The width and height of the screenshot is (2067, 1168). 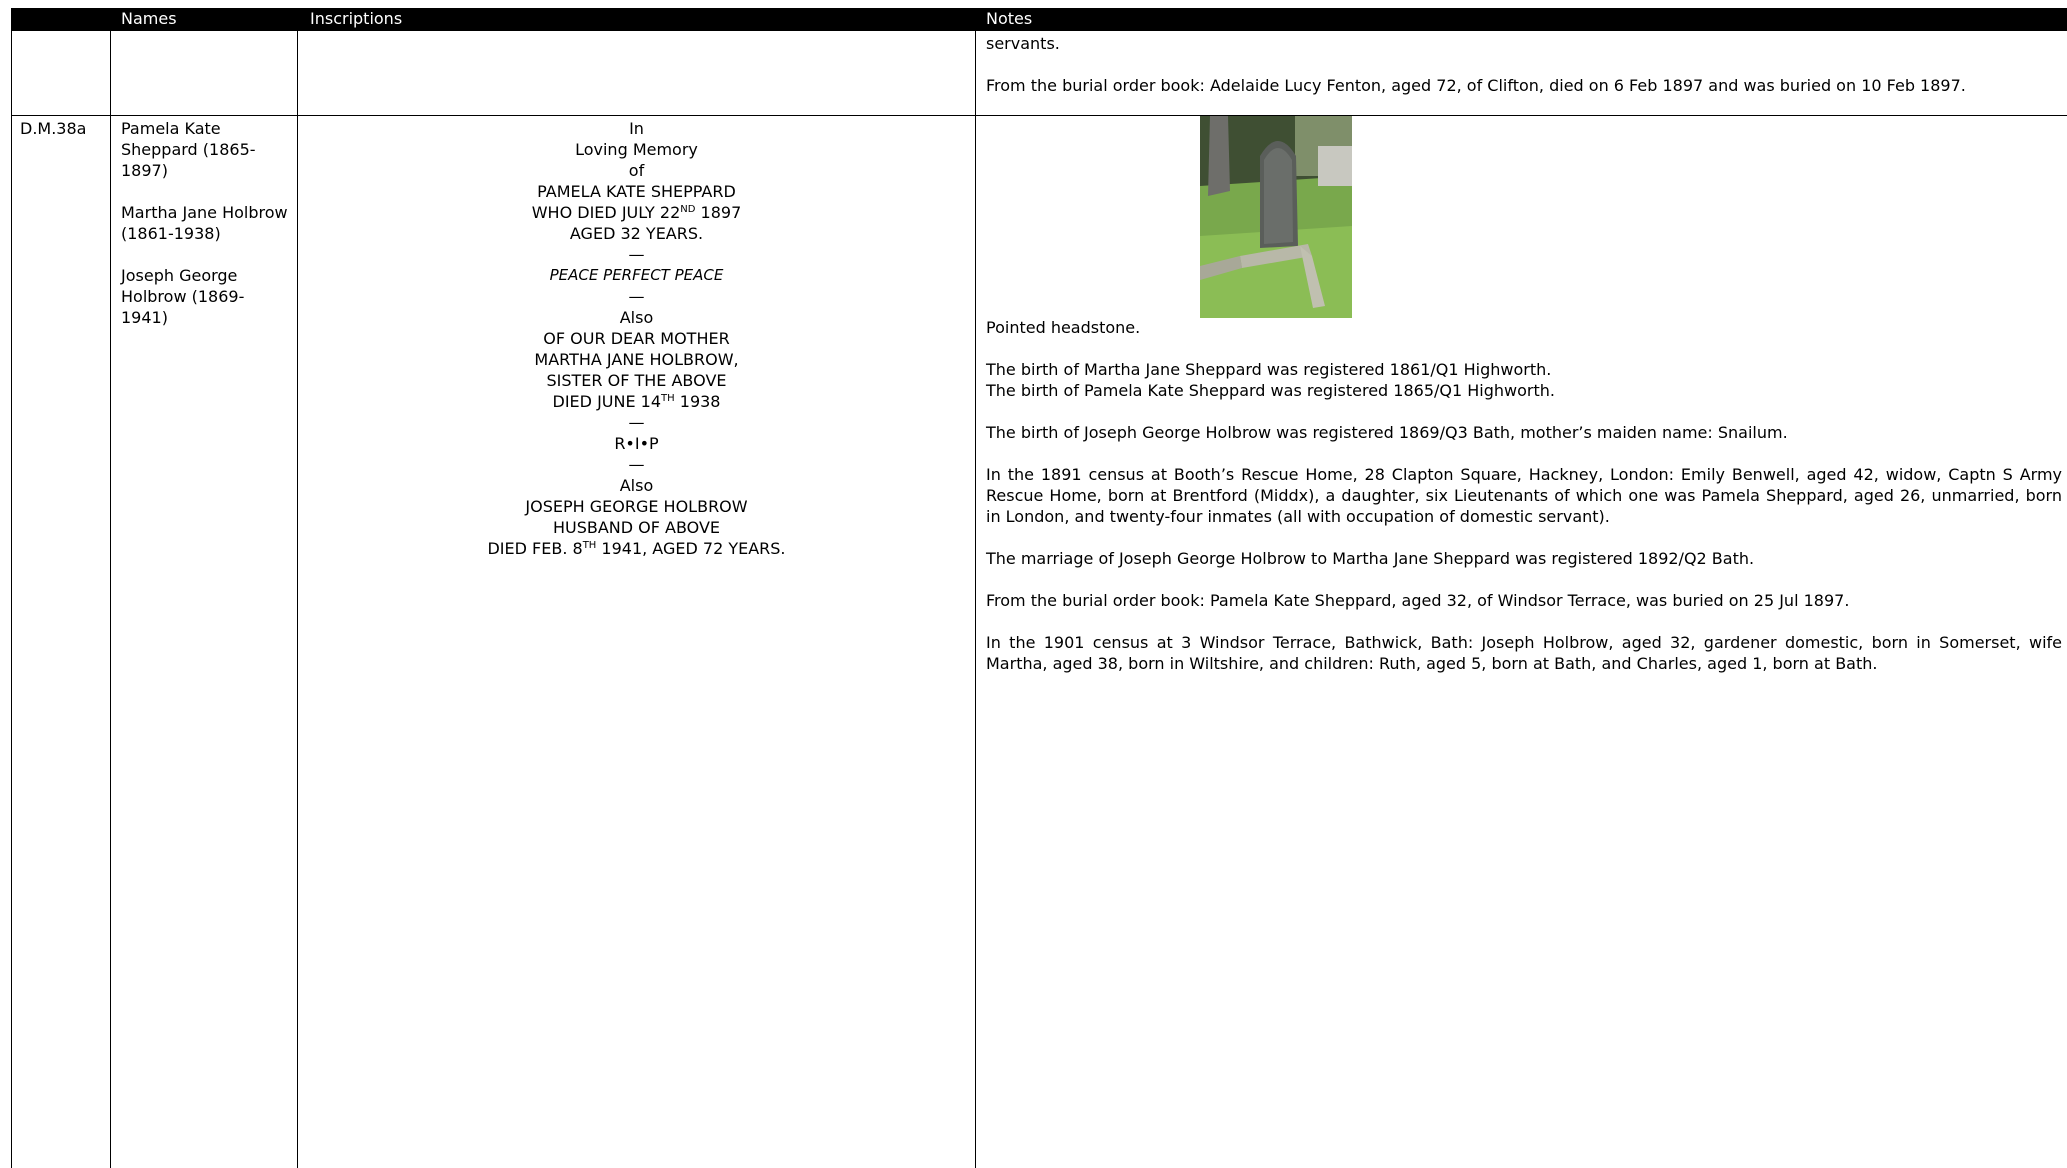 I want to click on person-name: Martha Jane Holbrow (1861-1938), so click(x=204, y=223).